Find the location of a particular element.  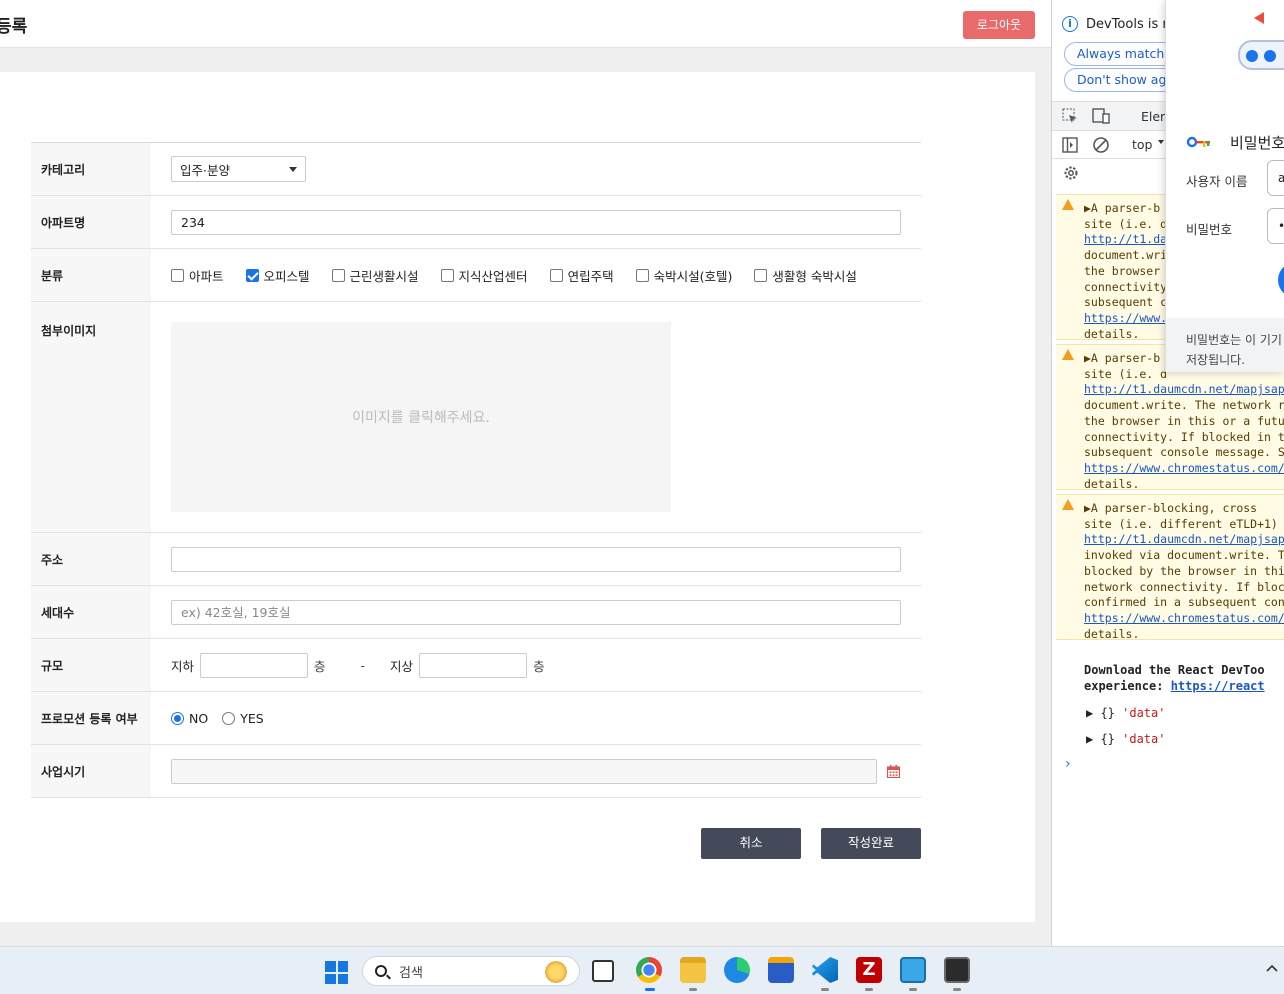

file-explorer-icon is located at coordinates (693, 970).